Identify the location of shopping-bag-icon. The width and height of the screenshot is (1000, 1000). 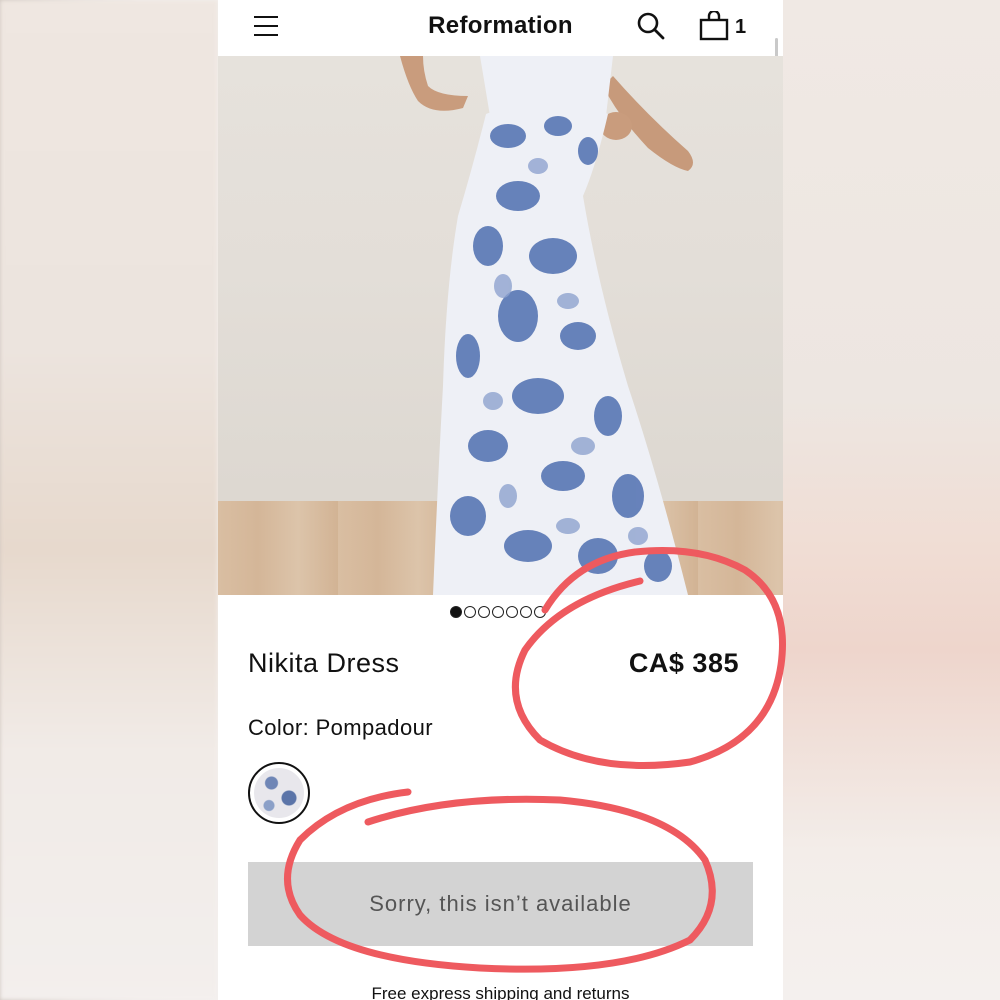
(714, 26).